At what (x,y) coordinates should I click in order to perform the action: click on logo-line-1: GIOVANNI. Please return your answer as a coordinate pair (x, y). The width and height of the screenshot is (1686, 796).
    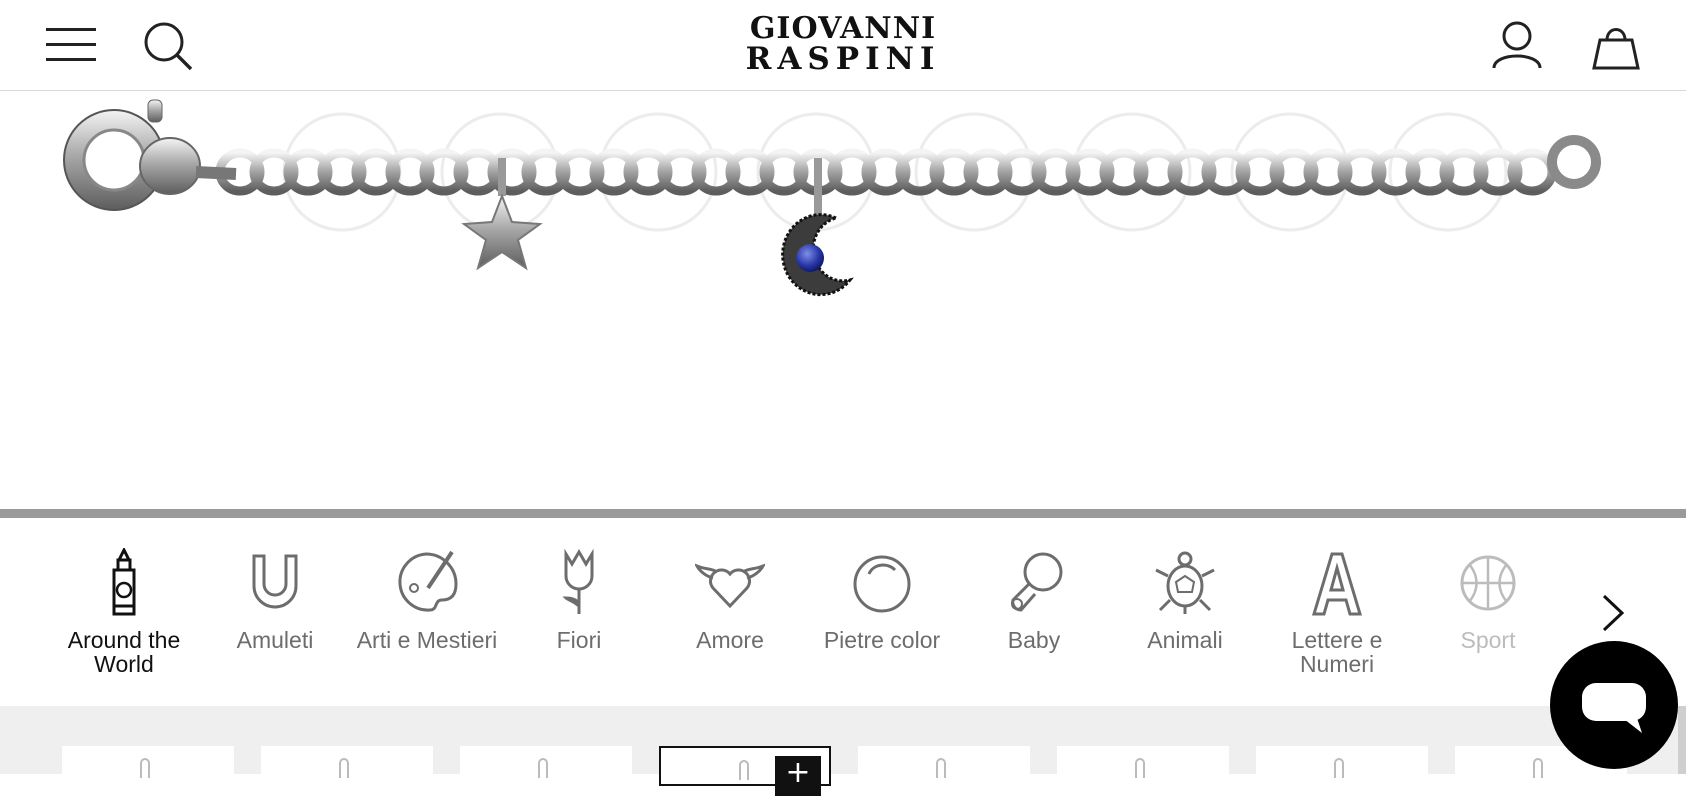
    Looking at the image, I should click on (843, 28).